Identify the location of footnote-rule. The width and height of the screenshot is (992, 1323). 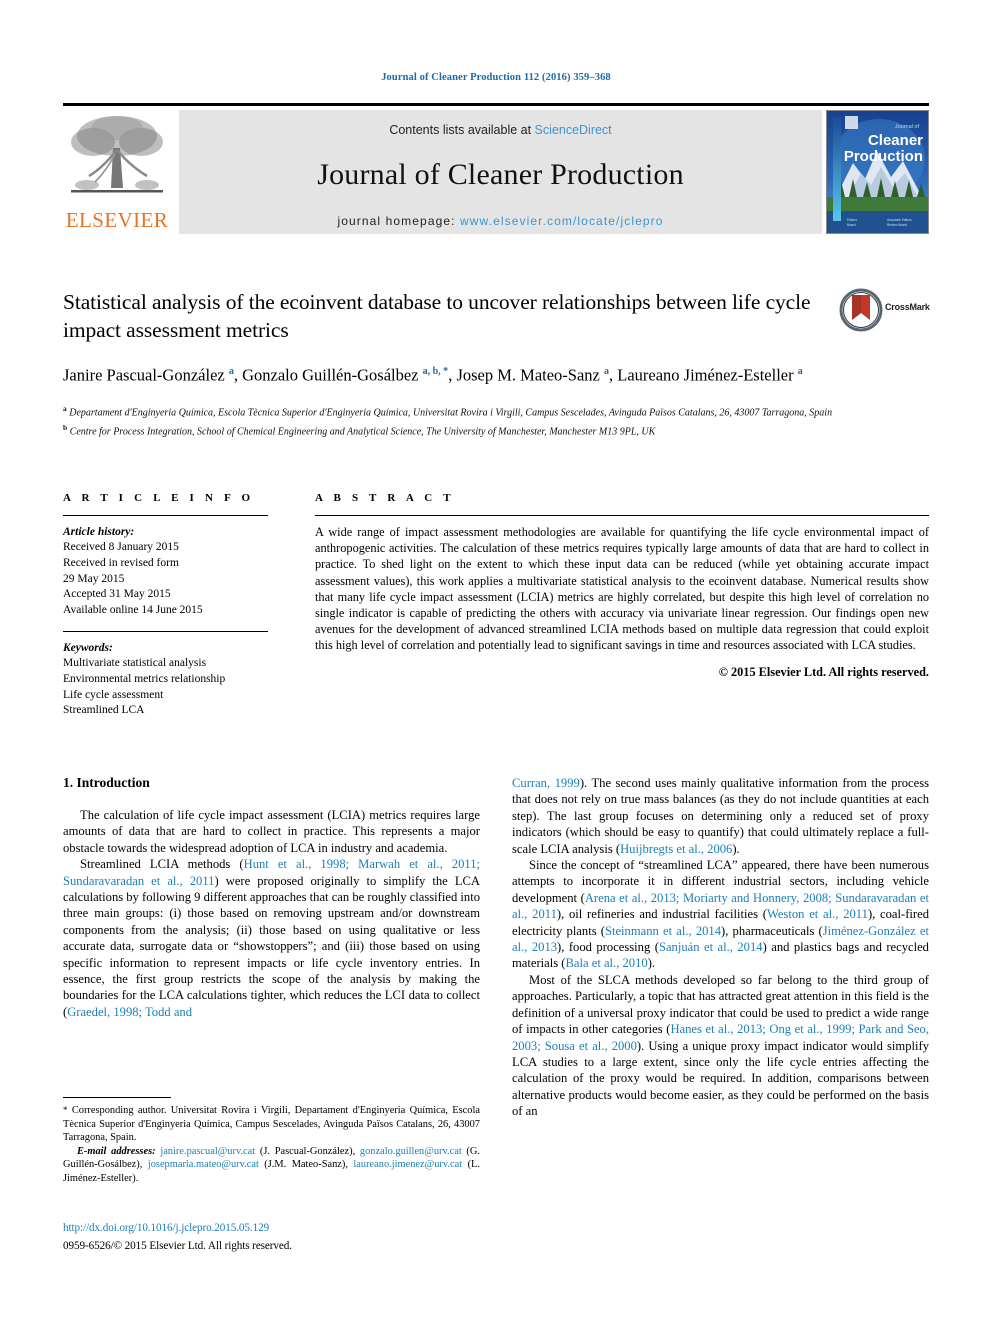
(117, 1097).